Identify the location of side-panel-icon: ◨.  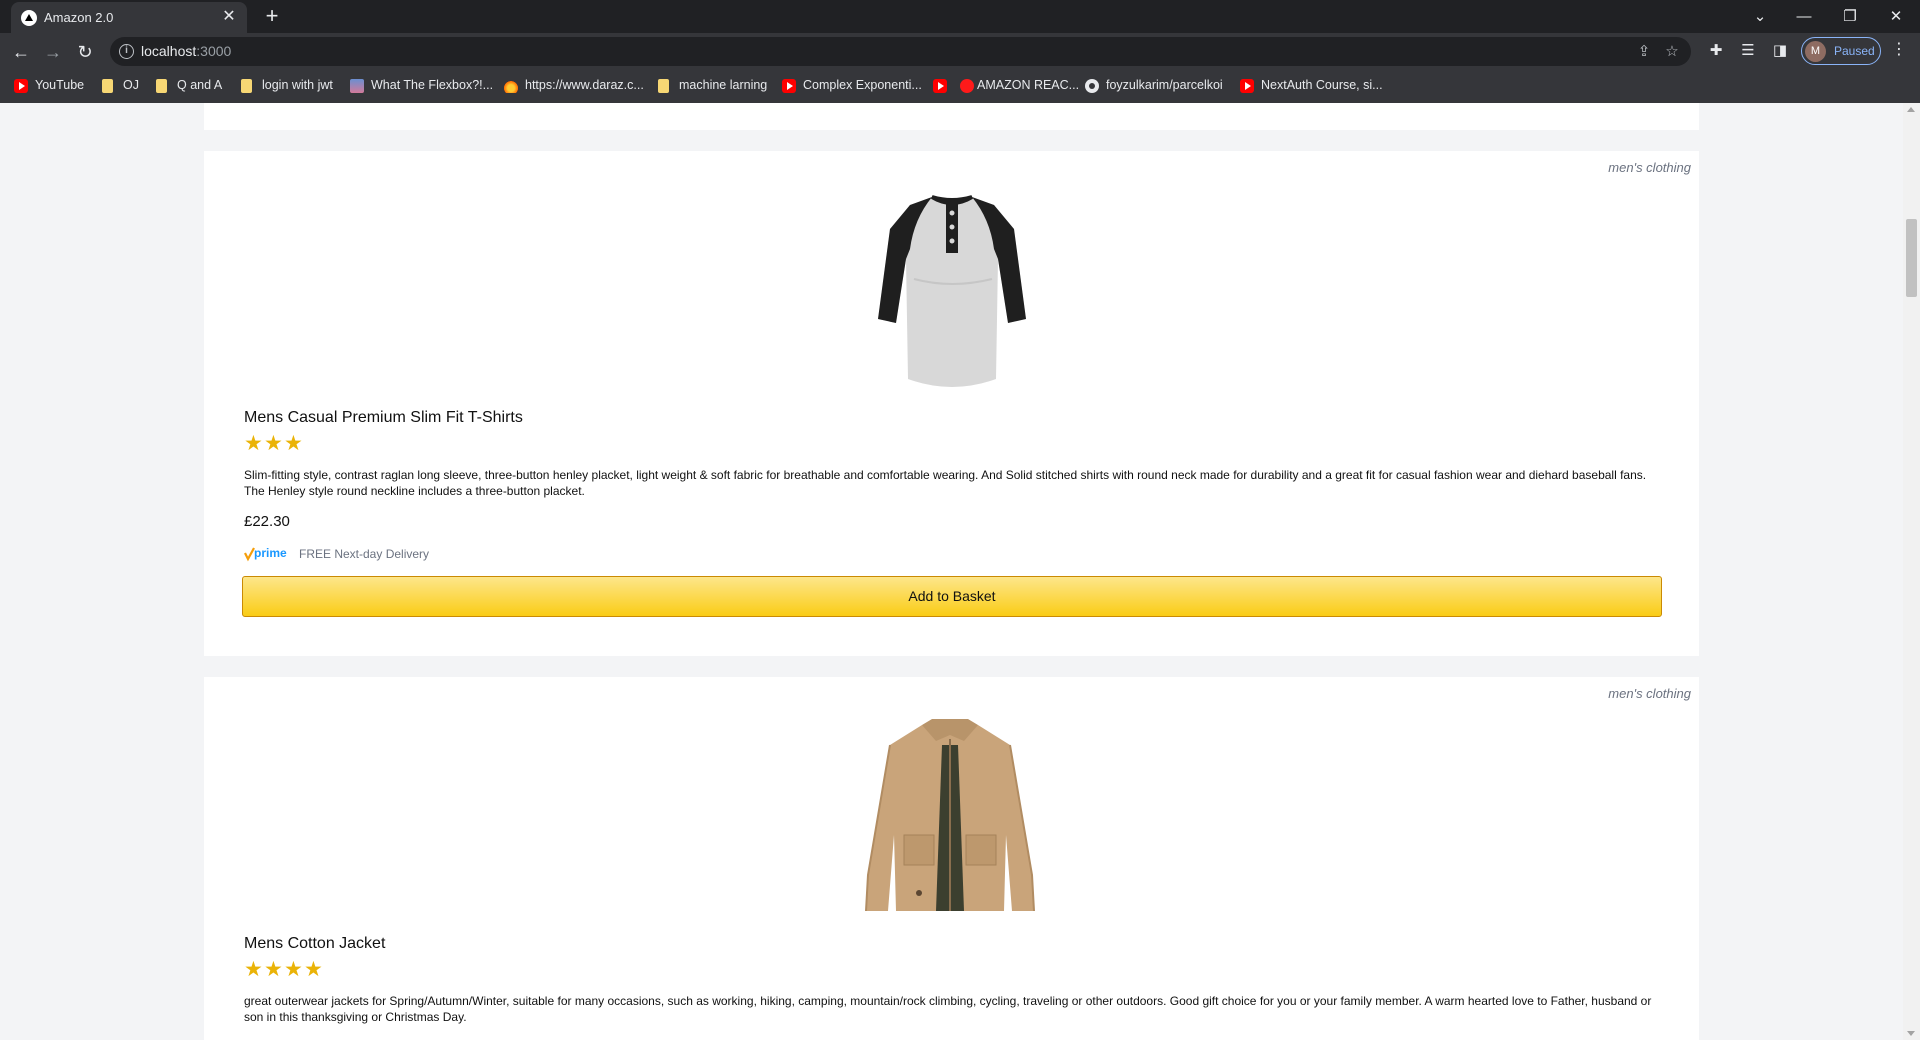
(1780, 50).